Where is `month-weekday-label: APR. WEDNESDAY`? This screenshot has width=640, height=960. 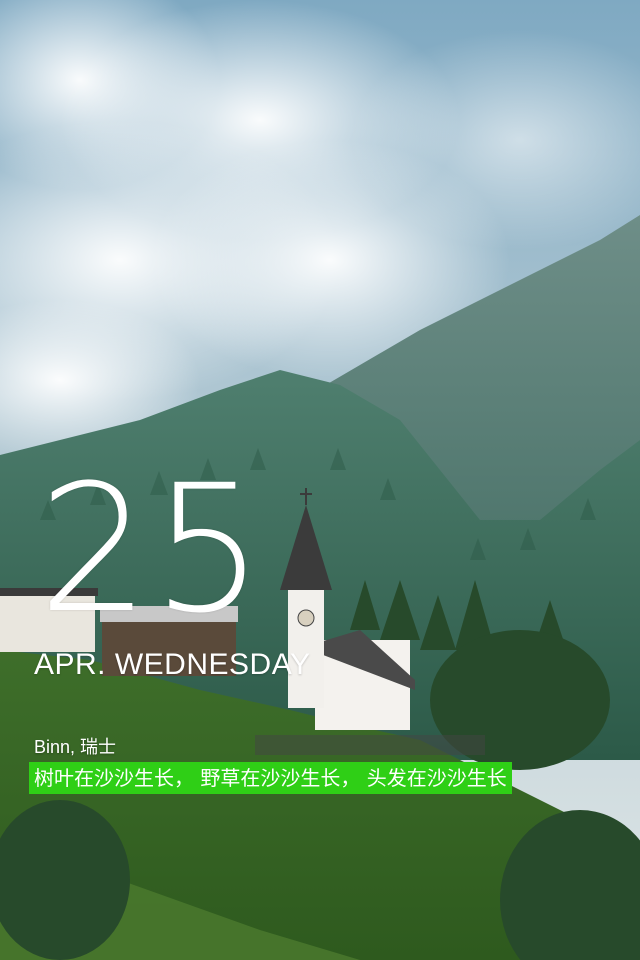 month-weekday-label: APR. WEDNESDAY is located at coordinates (172, 664).